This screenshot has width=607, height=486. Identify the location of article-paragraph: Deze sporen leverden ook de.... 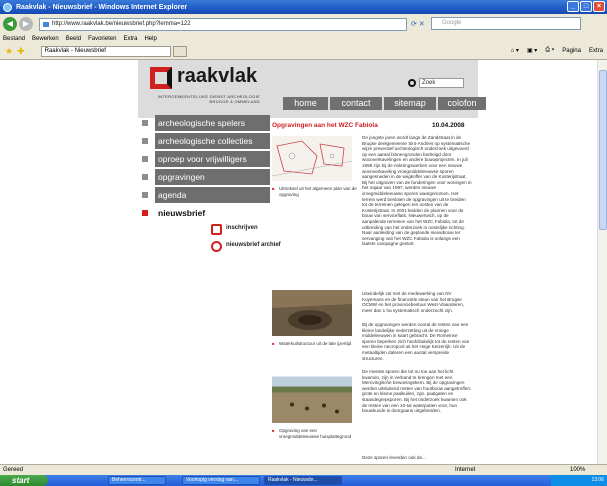
(394, 457).